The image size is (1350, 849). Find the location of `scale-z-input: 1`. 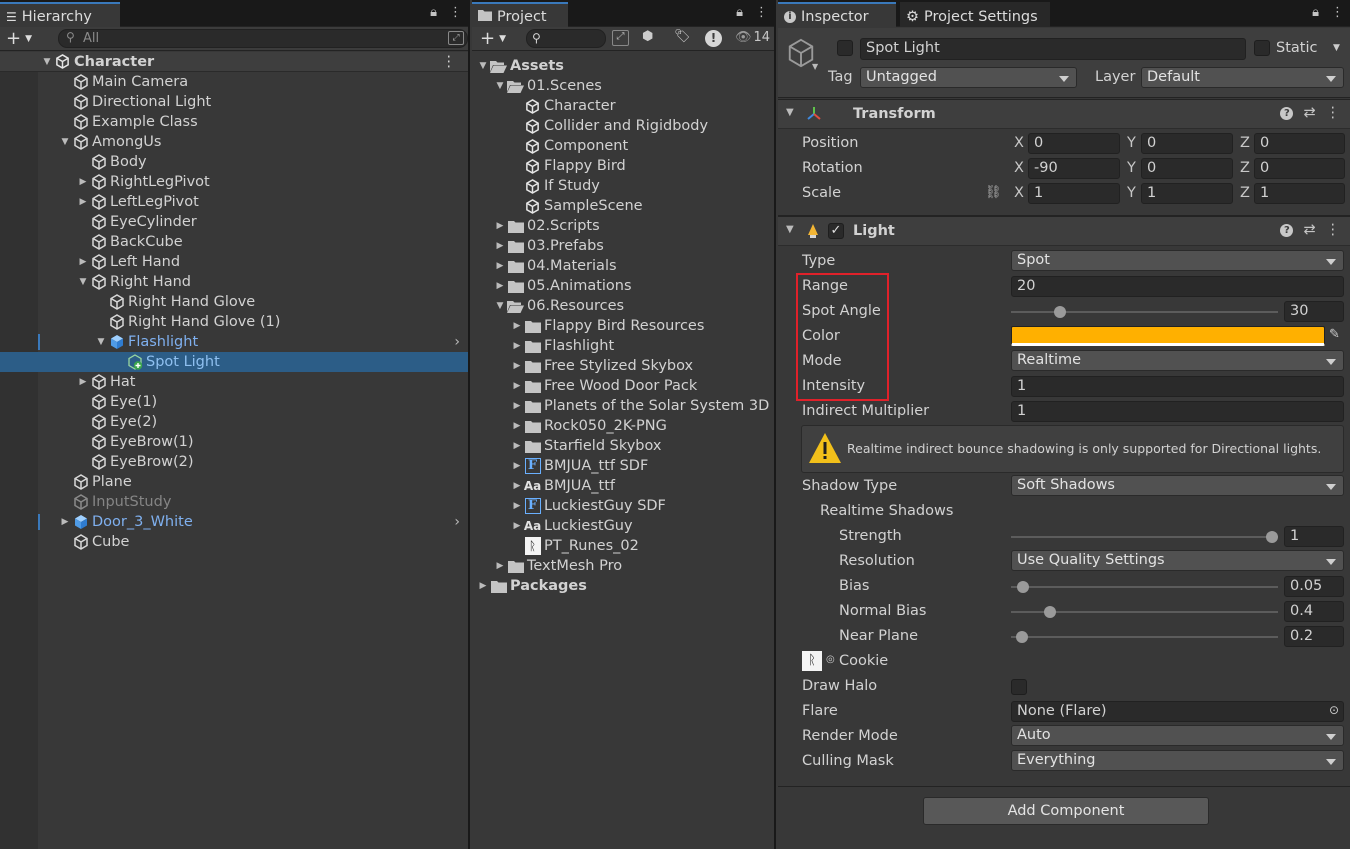

scale-z-input: 1 is located at coordinates (1299, 193).